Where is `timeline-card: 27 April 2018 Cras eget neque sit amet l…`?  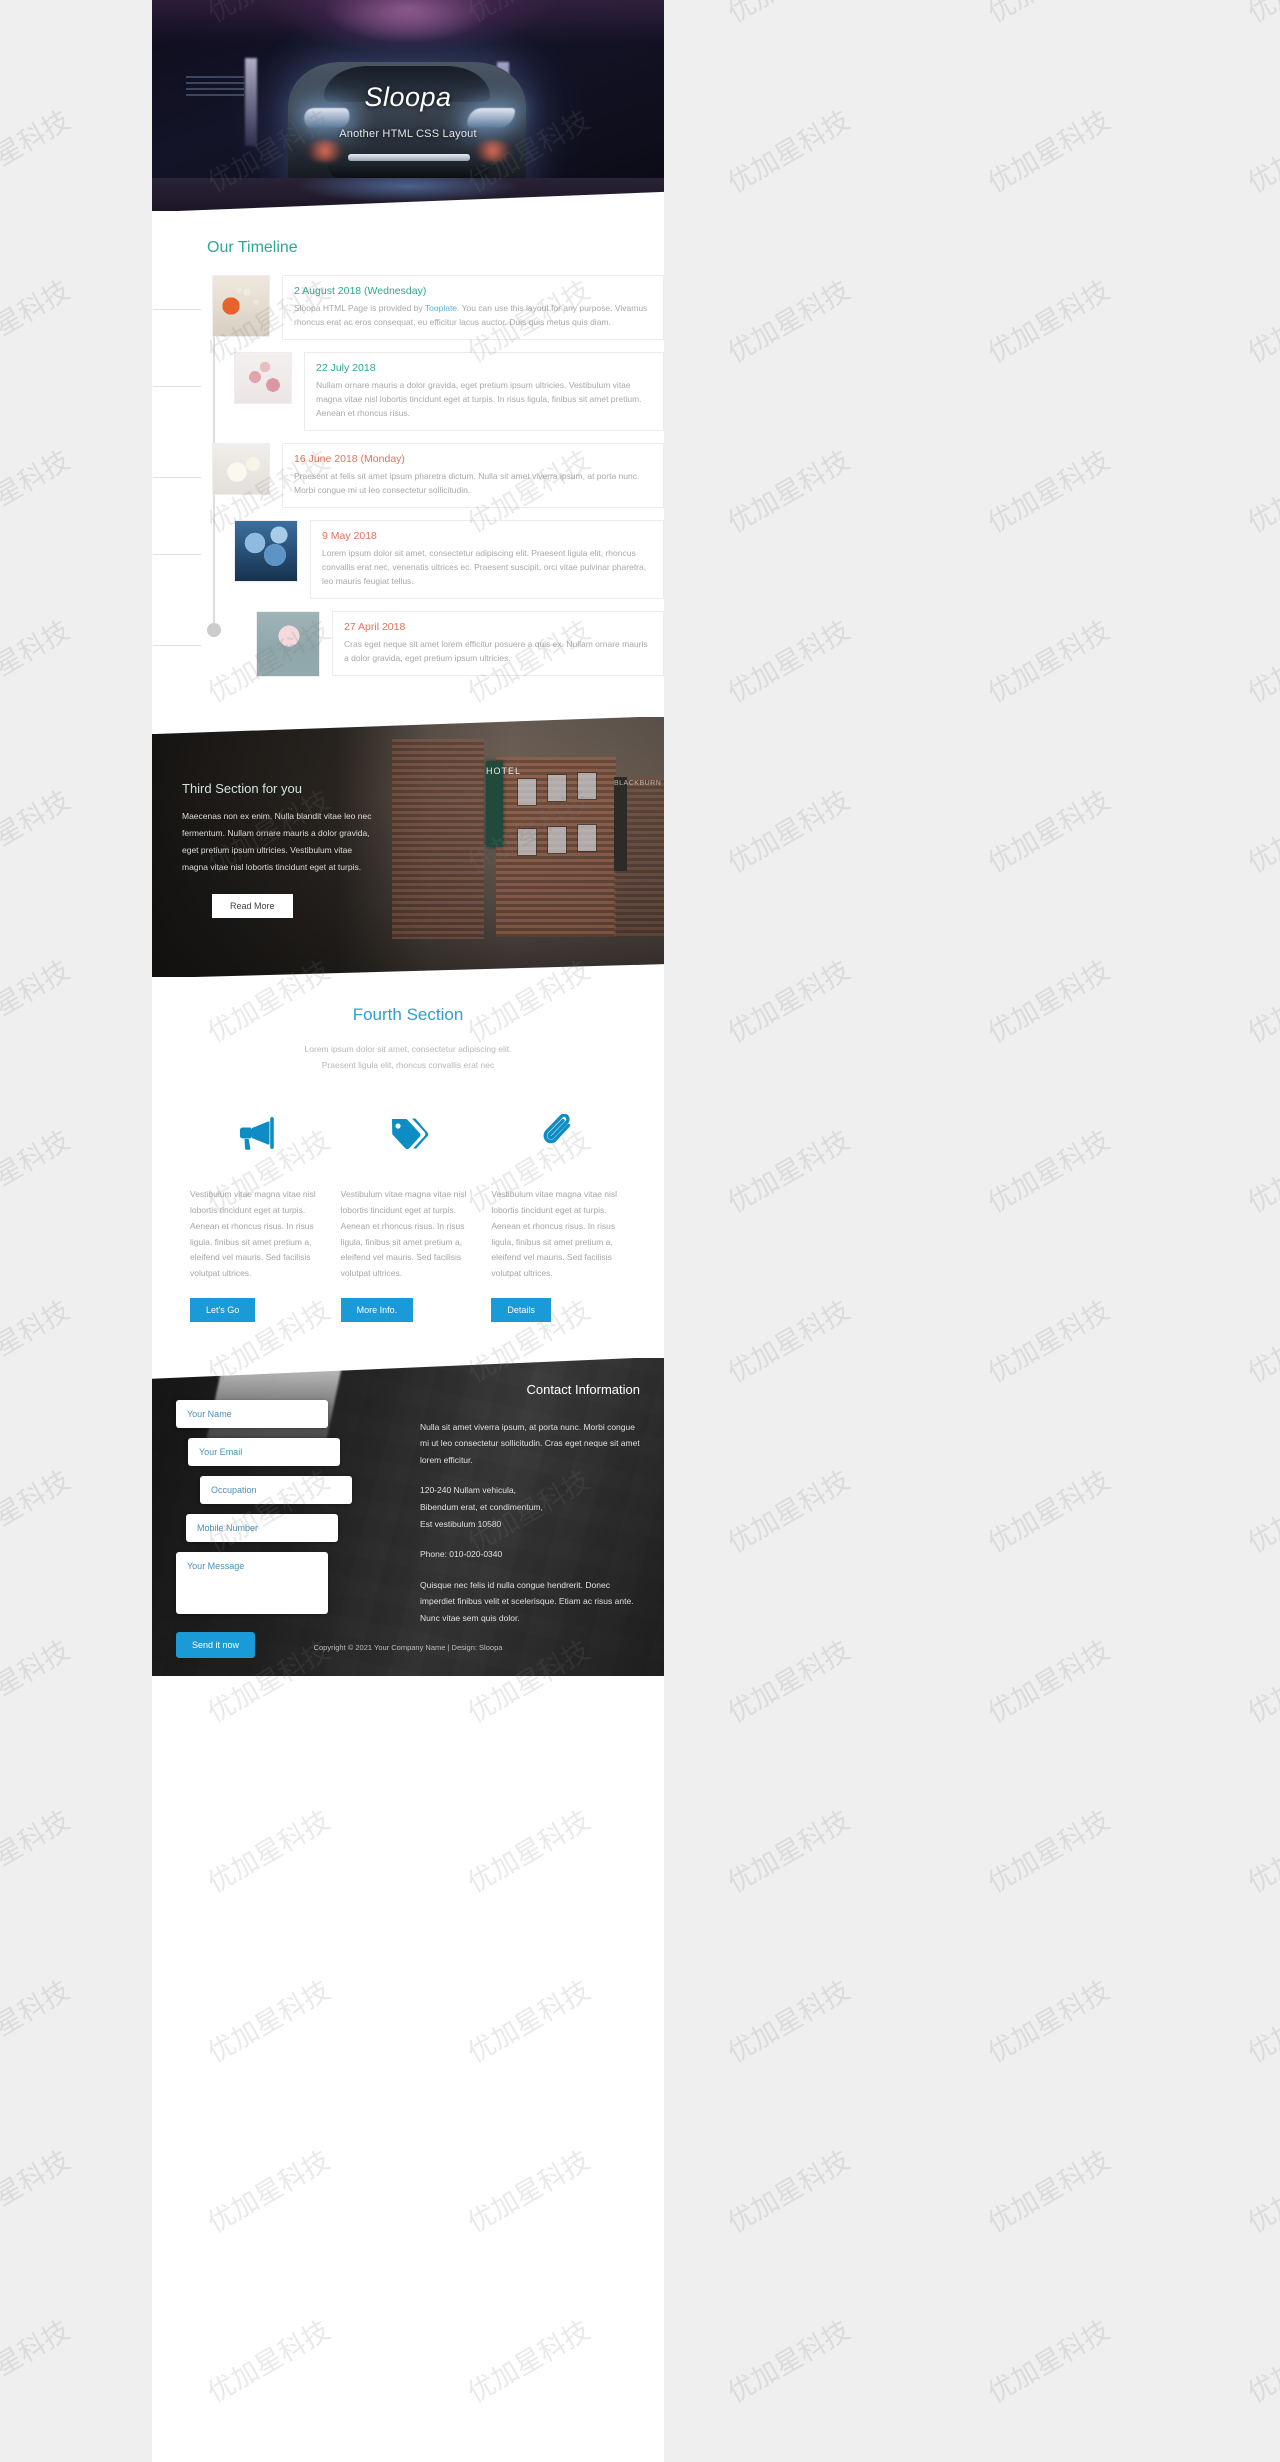
timeline-card: 27 April 2018 Cras eget neque sit amet l… is located at coordinates (498, 644).